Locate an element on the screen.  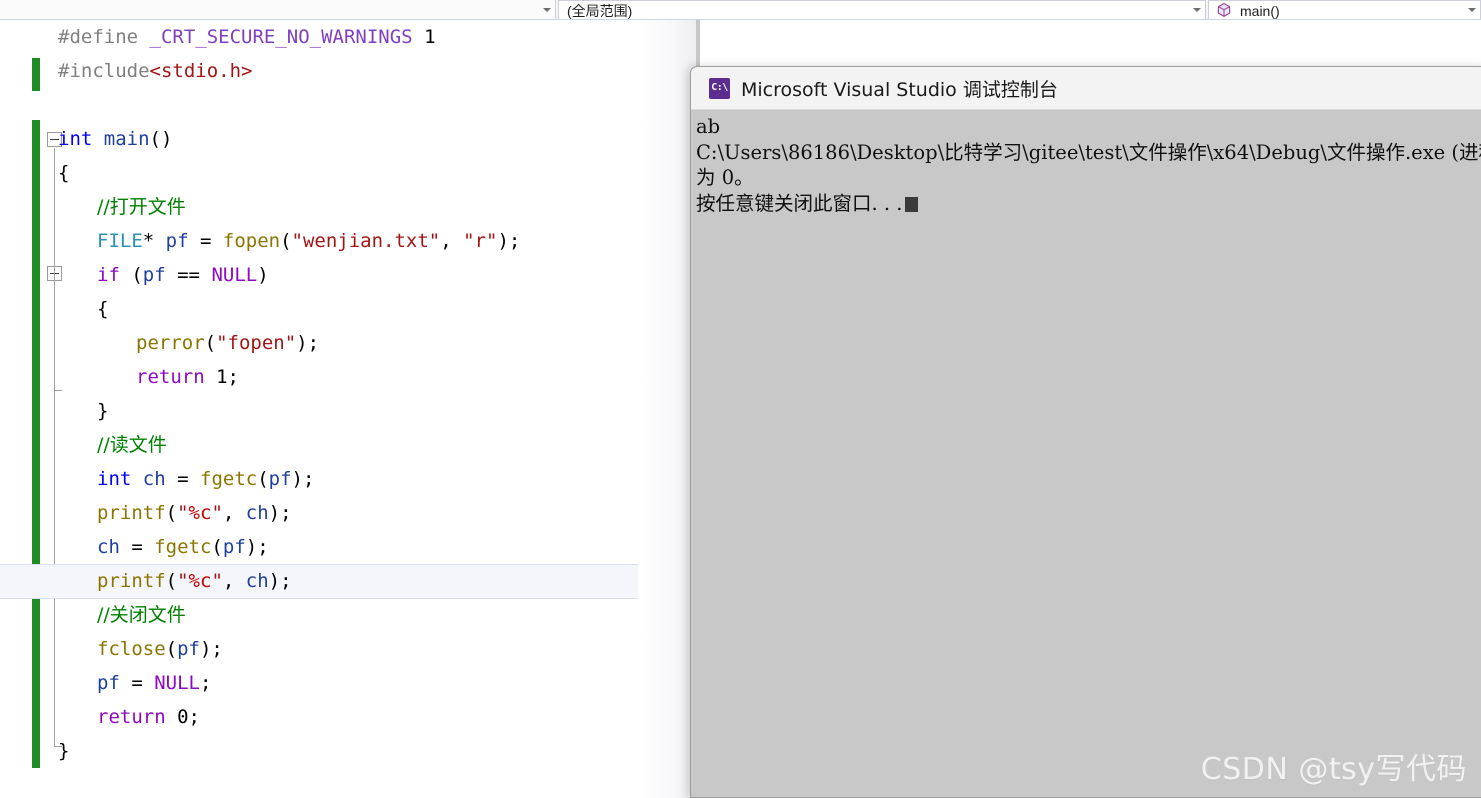
code-token: fopen is located at coordinates (251, 241).